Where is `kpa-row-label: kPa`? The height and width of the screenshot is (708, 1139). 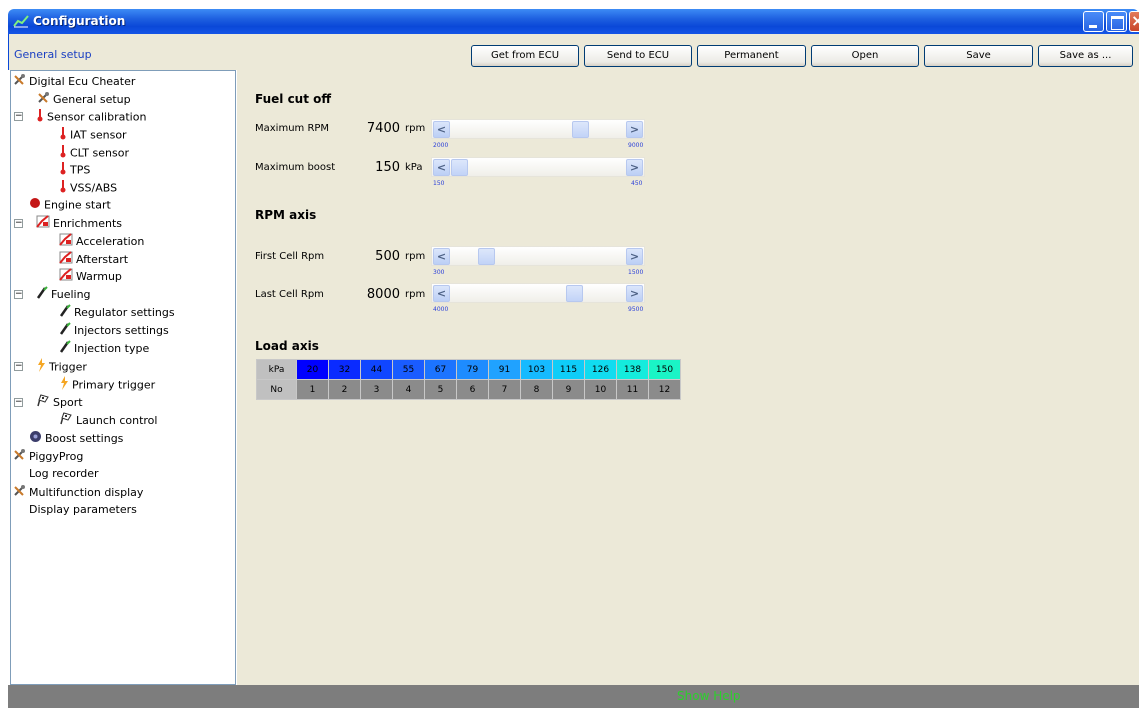
kpa-row-label: kPa is located at coordinates (276, 369).